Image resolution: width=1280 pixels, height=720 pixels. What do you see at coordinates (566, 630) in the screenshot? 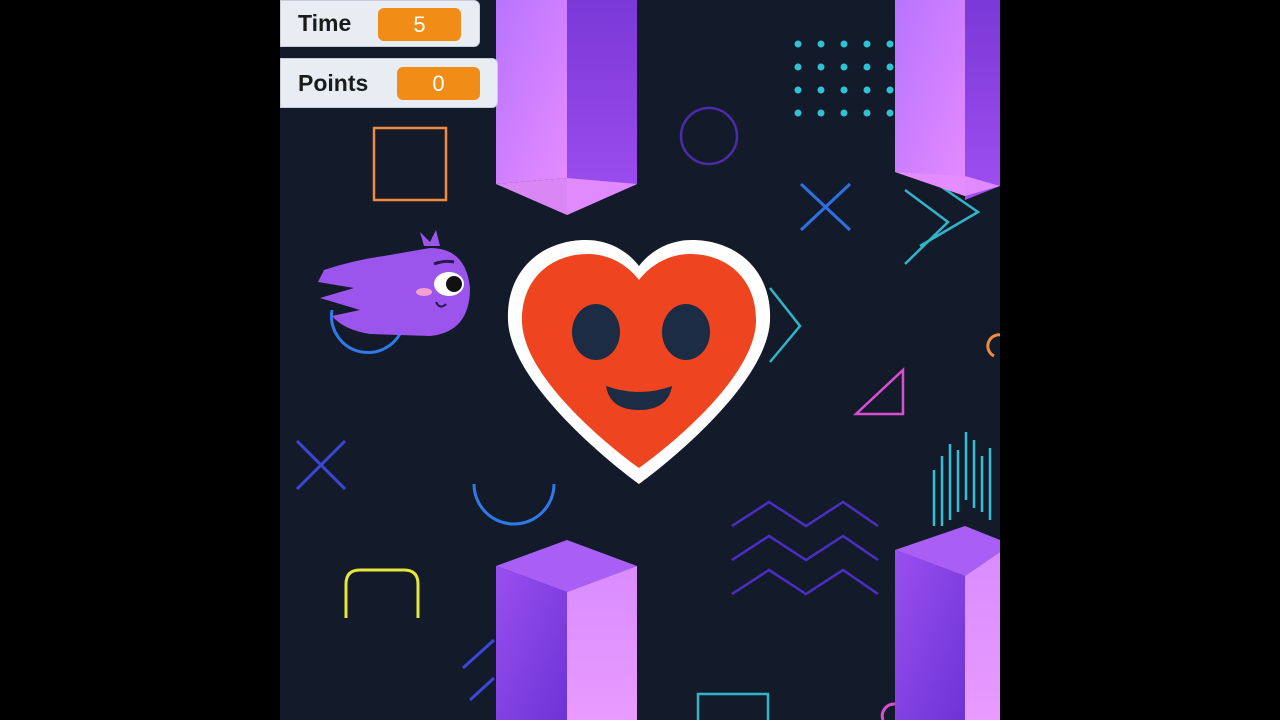
I see `pillar-bottom-left` at bounding box center [566, 630].